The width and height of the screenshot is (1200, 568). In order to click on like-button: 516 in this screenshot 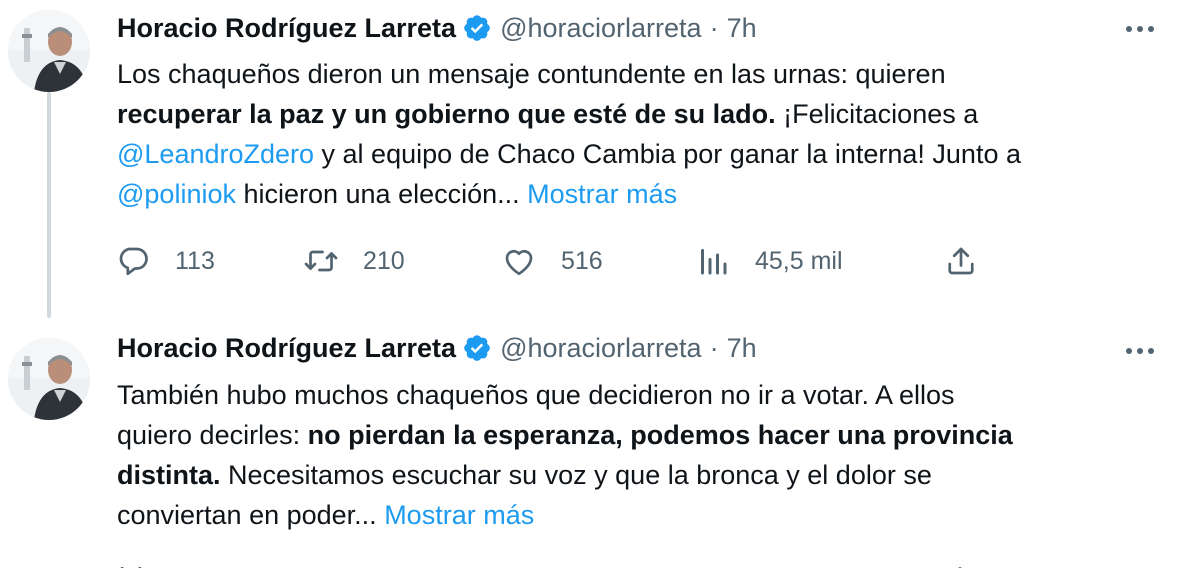, I will do `click(552, 261)`.